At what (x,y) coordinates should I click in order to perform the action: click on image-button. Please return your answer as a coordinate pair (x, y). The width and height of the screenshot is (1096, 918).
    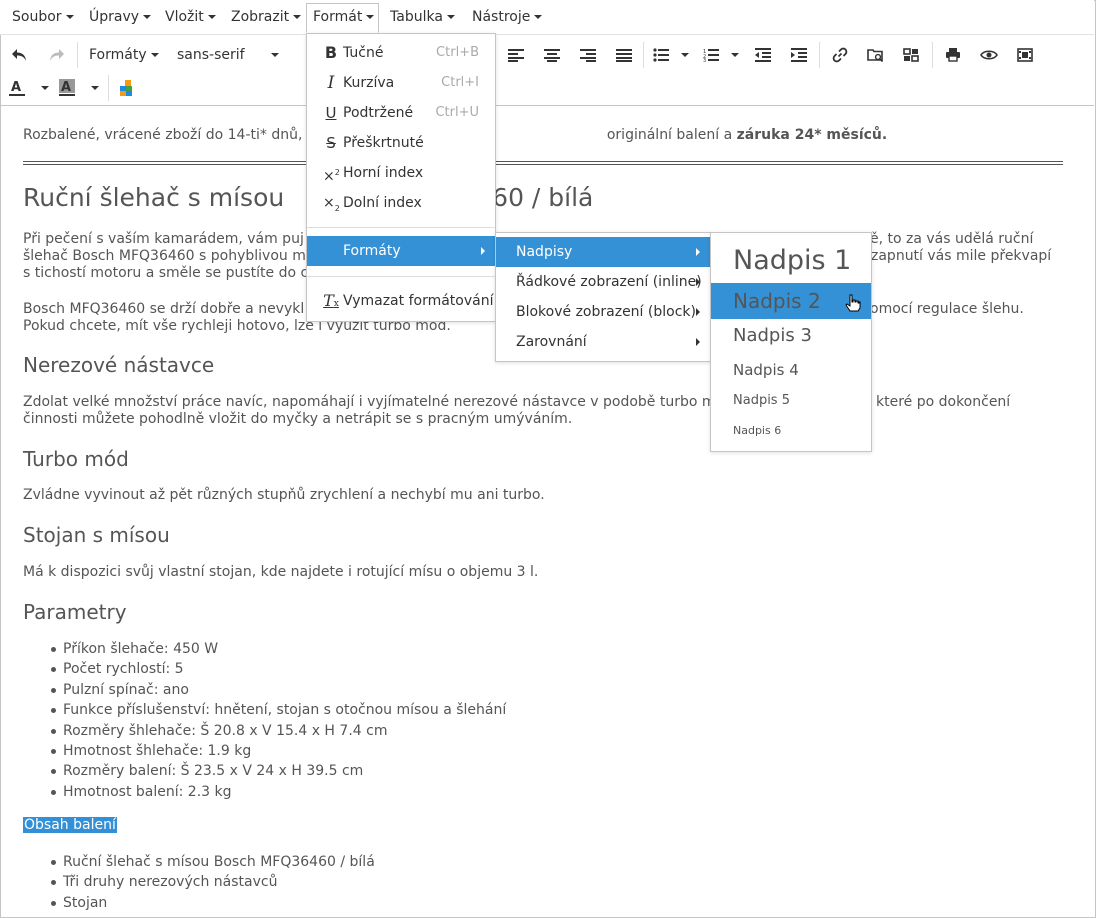
    Looking at the image, I should click on (876, 55).